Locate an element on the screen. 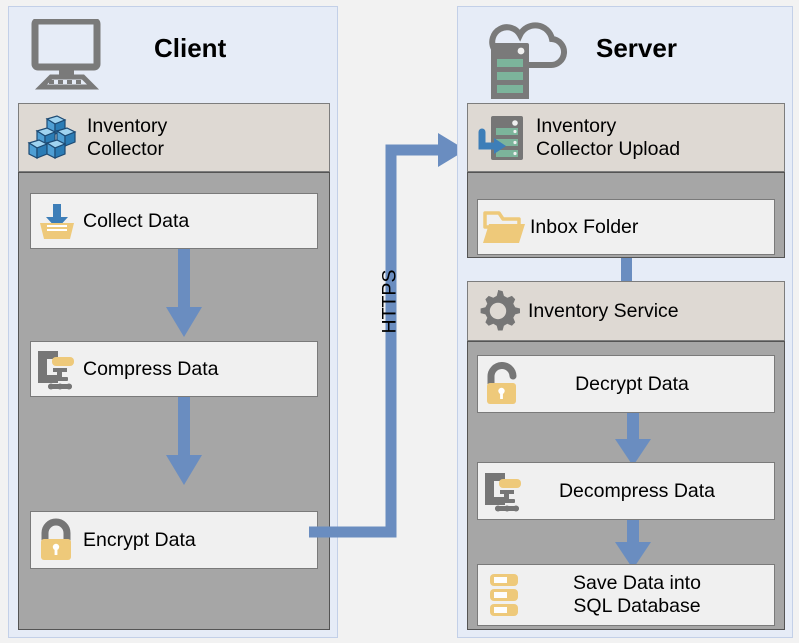 This screenshot has height=643, width=799. database-icon is located at coordinates (504, 595).